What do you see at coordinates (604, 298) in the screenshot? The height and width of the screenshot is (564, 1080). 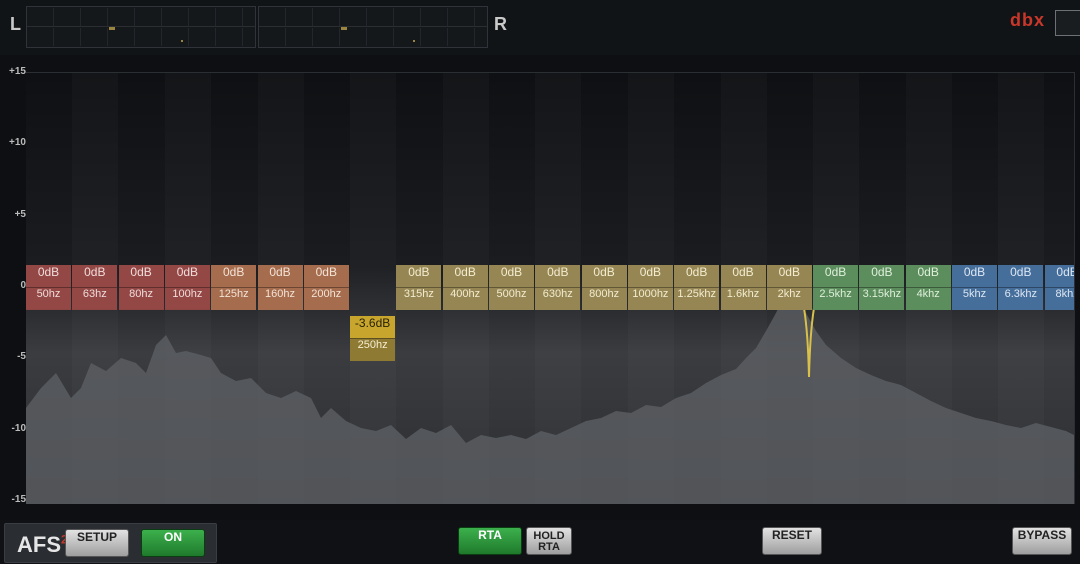 I see `band-frequency-label: 800hz` at bounding box center [604, 298].